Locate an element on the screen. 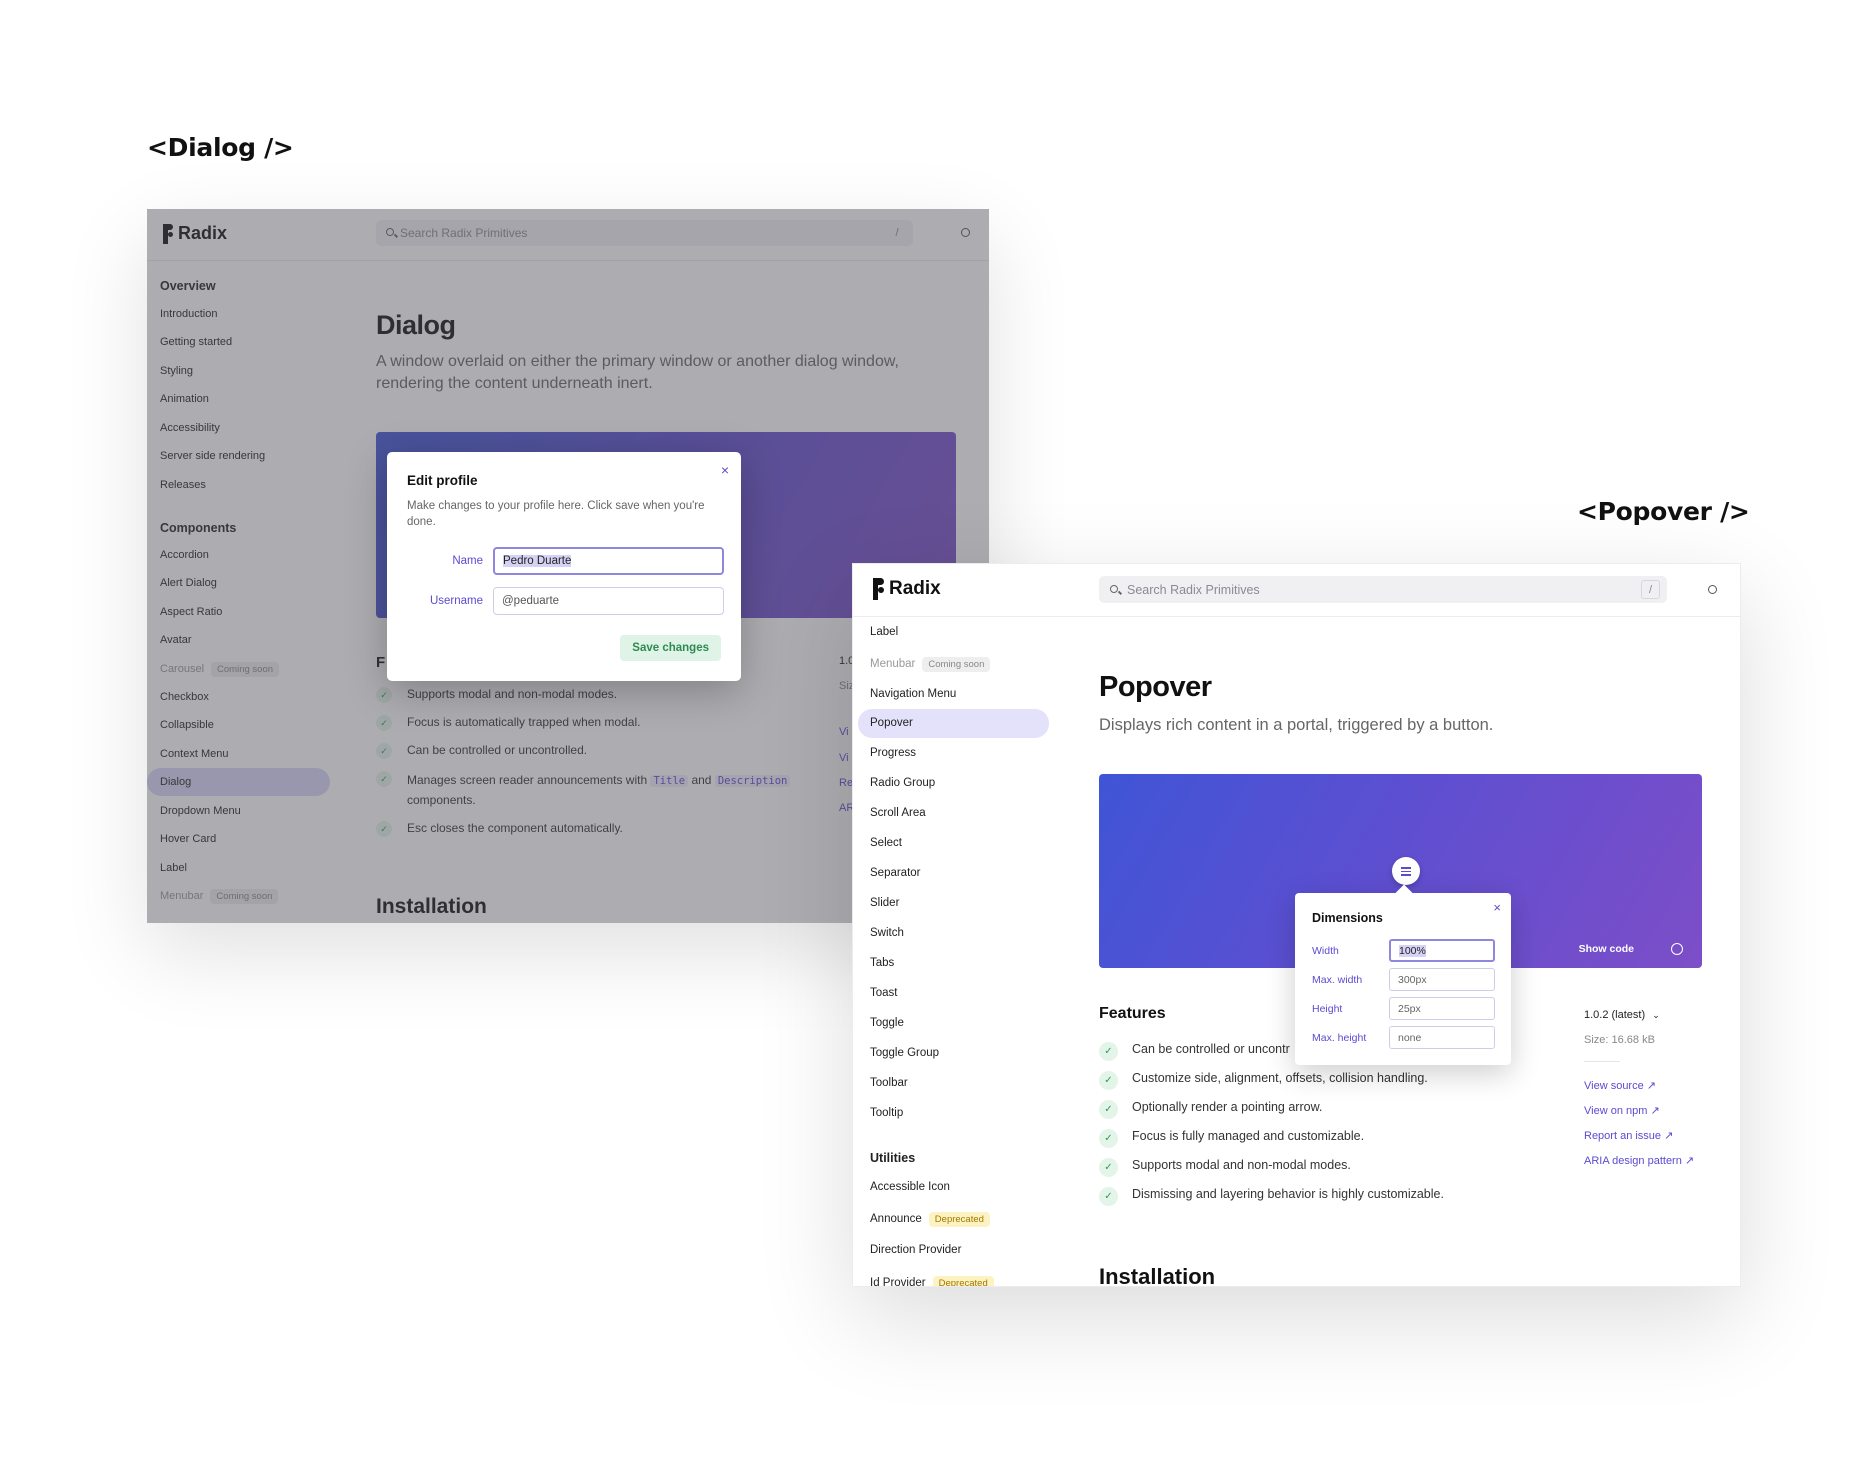 This screenshot has height=1470, width=1874. sidebar-item-toggle: Toggle is located at coordinates (887, 1023).